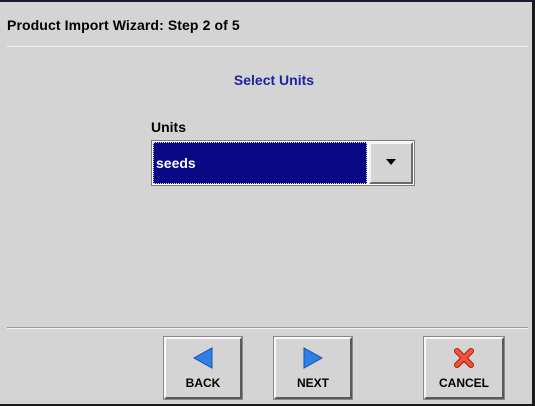 The height and width of the screenshot is (406, 535). I want to click on next-button: NEXT, so click(313, 368).